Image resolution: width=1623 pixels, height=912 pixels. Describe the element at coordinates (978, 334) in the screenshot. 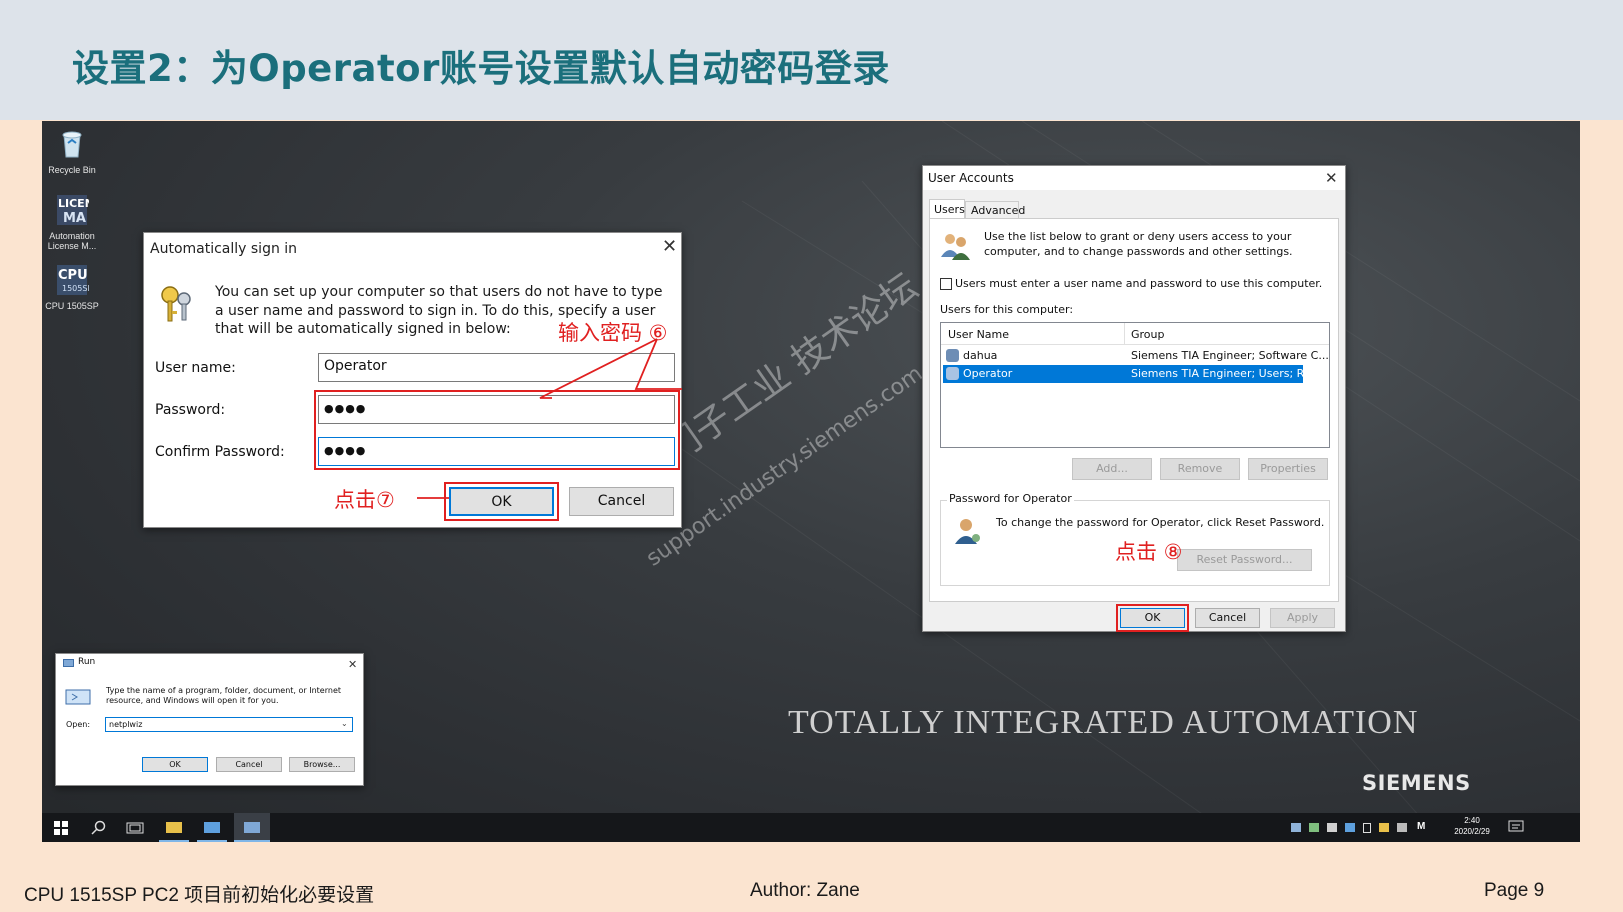

I see `column-header-username: User Name` at that location.